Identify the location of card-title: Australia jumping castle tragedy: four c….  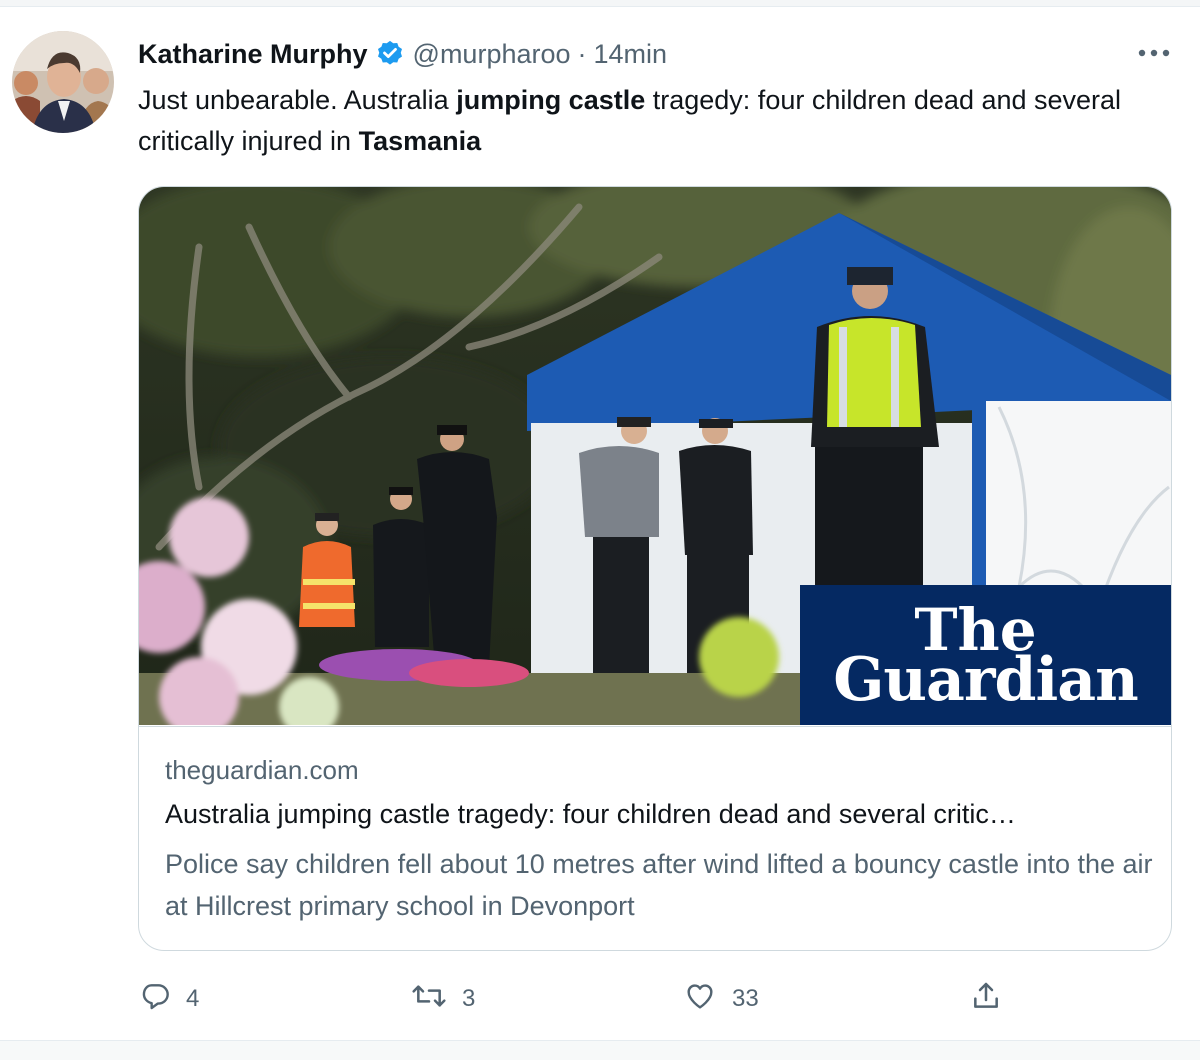
(590, 814).